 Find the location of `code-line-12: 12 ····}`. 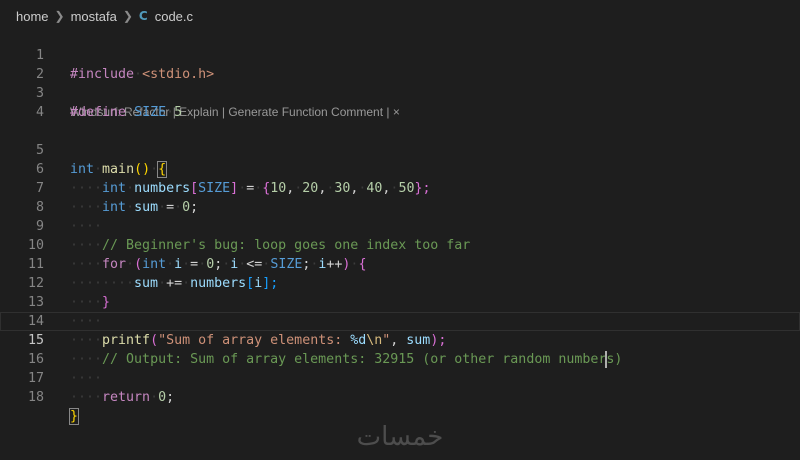

code-line-12: 12 ····} is located at coordinates (400, 282).